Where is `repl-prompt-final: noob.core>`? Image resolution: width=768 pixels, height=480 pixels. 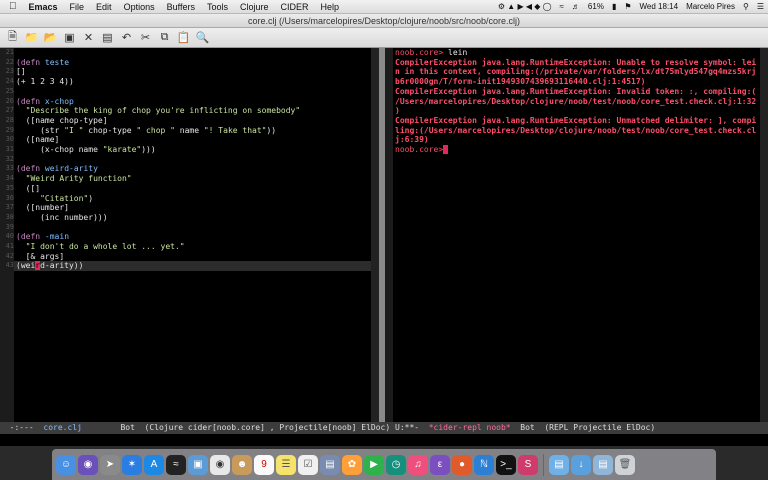 repl-prompt-final: noob.core> is located at coordinates (419, 150).